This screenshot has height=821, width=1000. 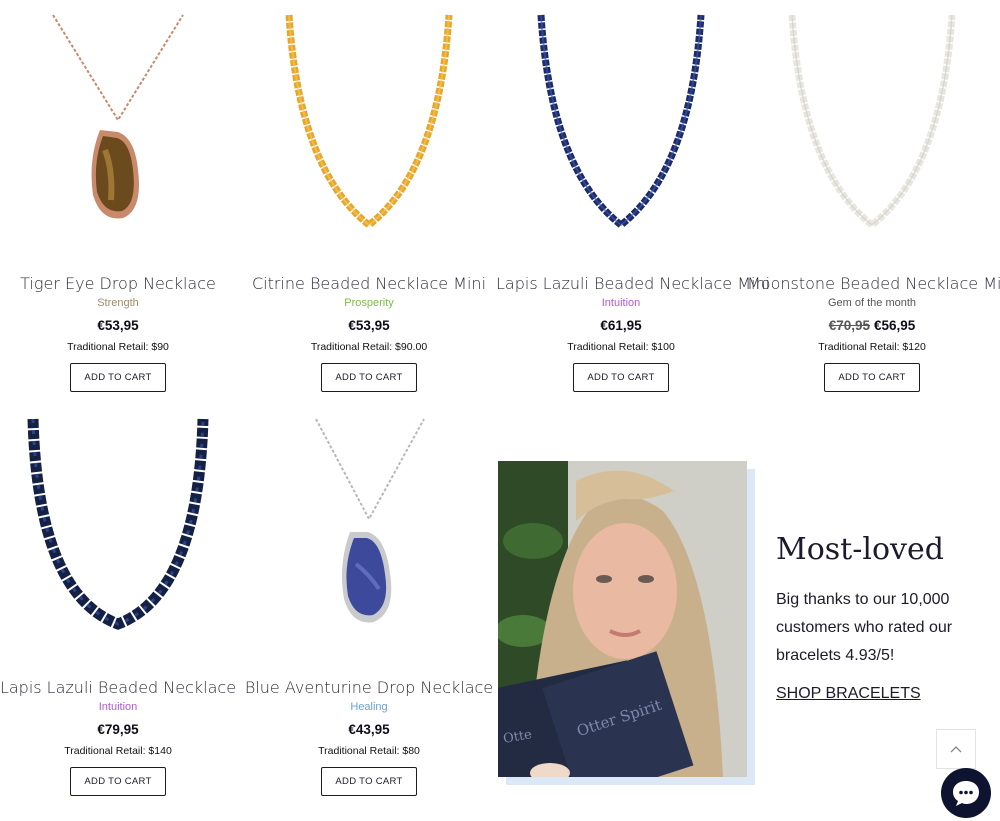 What do you see at coordinates (621, 325) in the screenshot?
I see `product-price: €61,95` at bounding box center [621, 325].